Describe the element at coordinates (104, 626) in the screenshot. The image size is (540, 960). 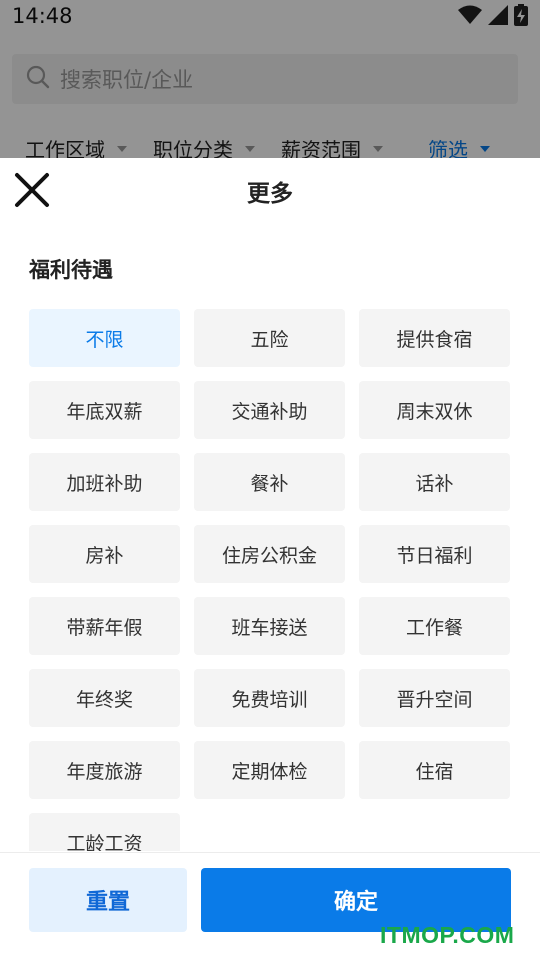
I see `benefit-option-chip: 带薪年假` at that location.